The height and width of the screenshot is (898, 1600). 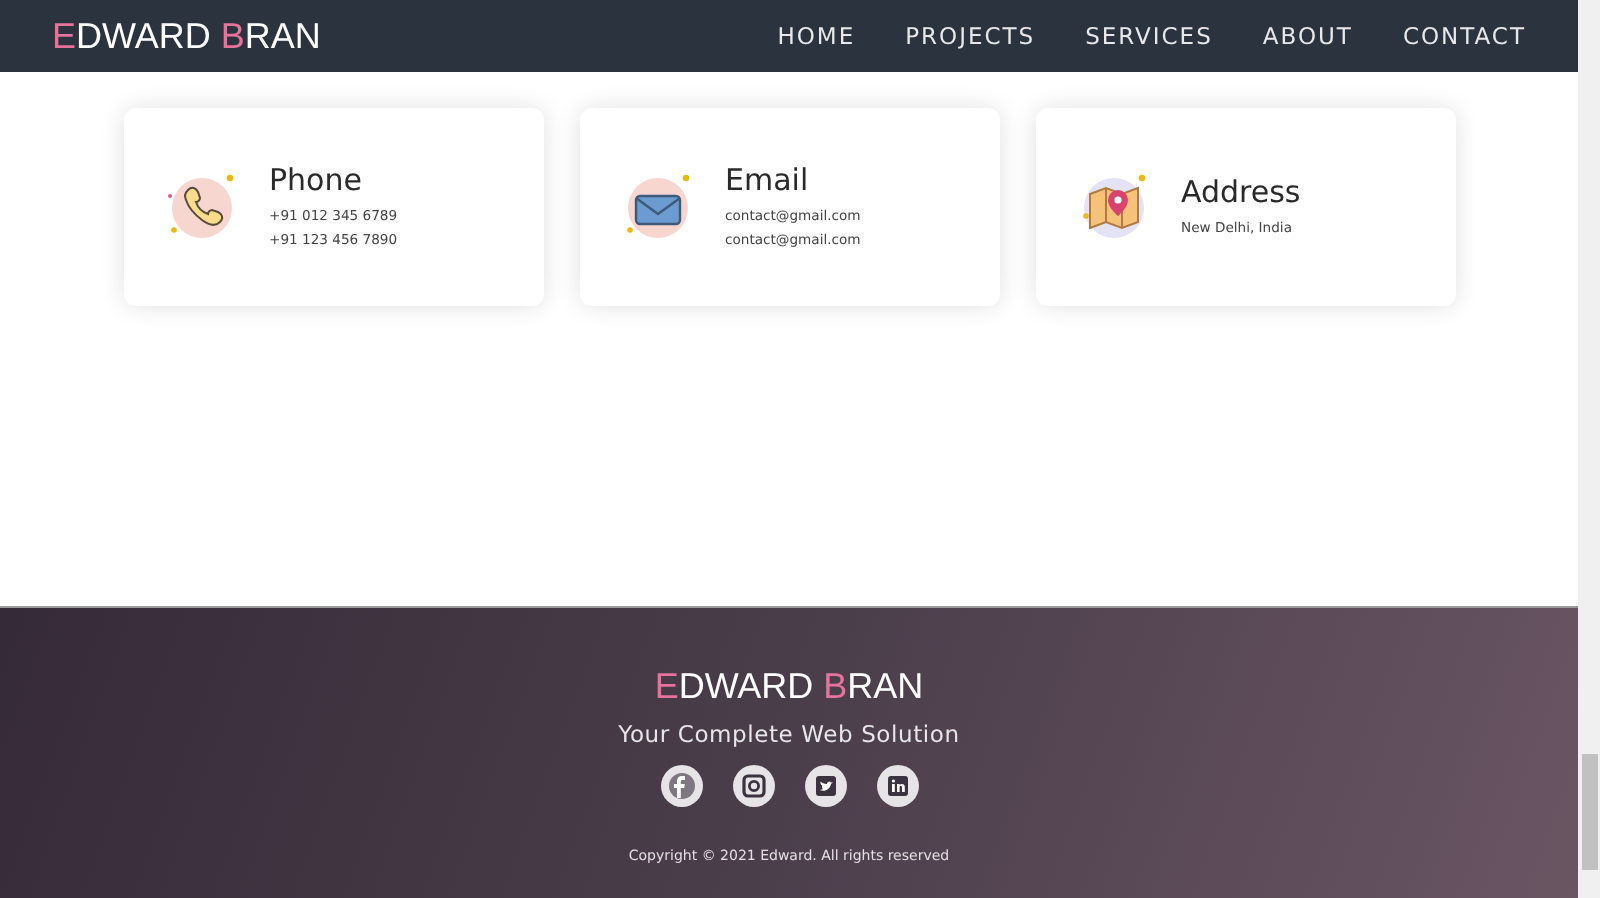 I want to click on twitter-icon, so click(x=825, y=786).